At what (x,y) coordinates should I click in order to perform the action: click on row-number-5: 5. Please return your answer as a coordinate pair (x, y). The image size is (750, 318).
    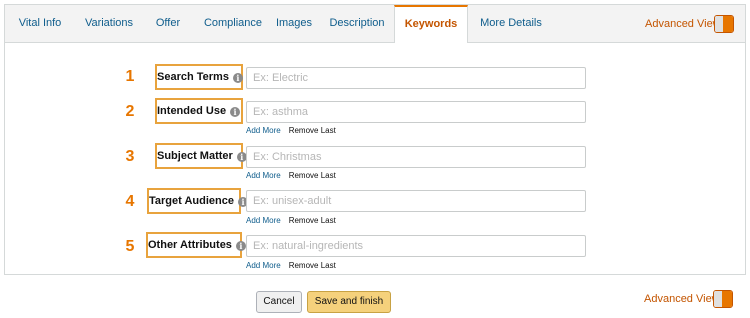
    Looking at the image, I should click on (130, 246).